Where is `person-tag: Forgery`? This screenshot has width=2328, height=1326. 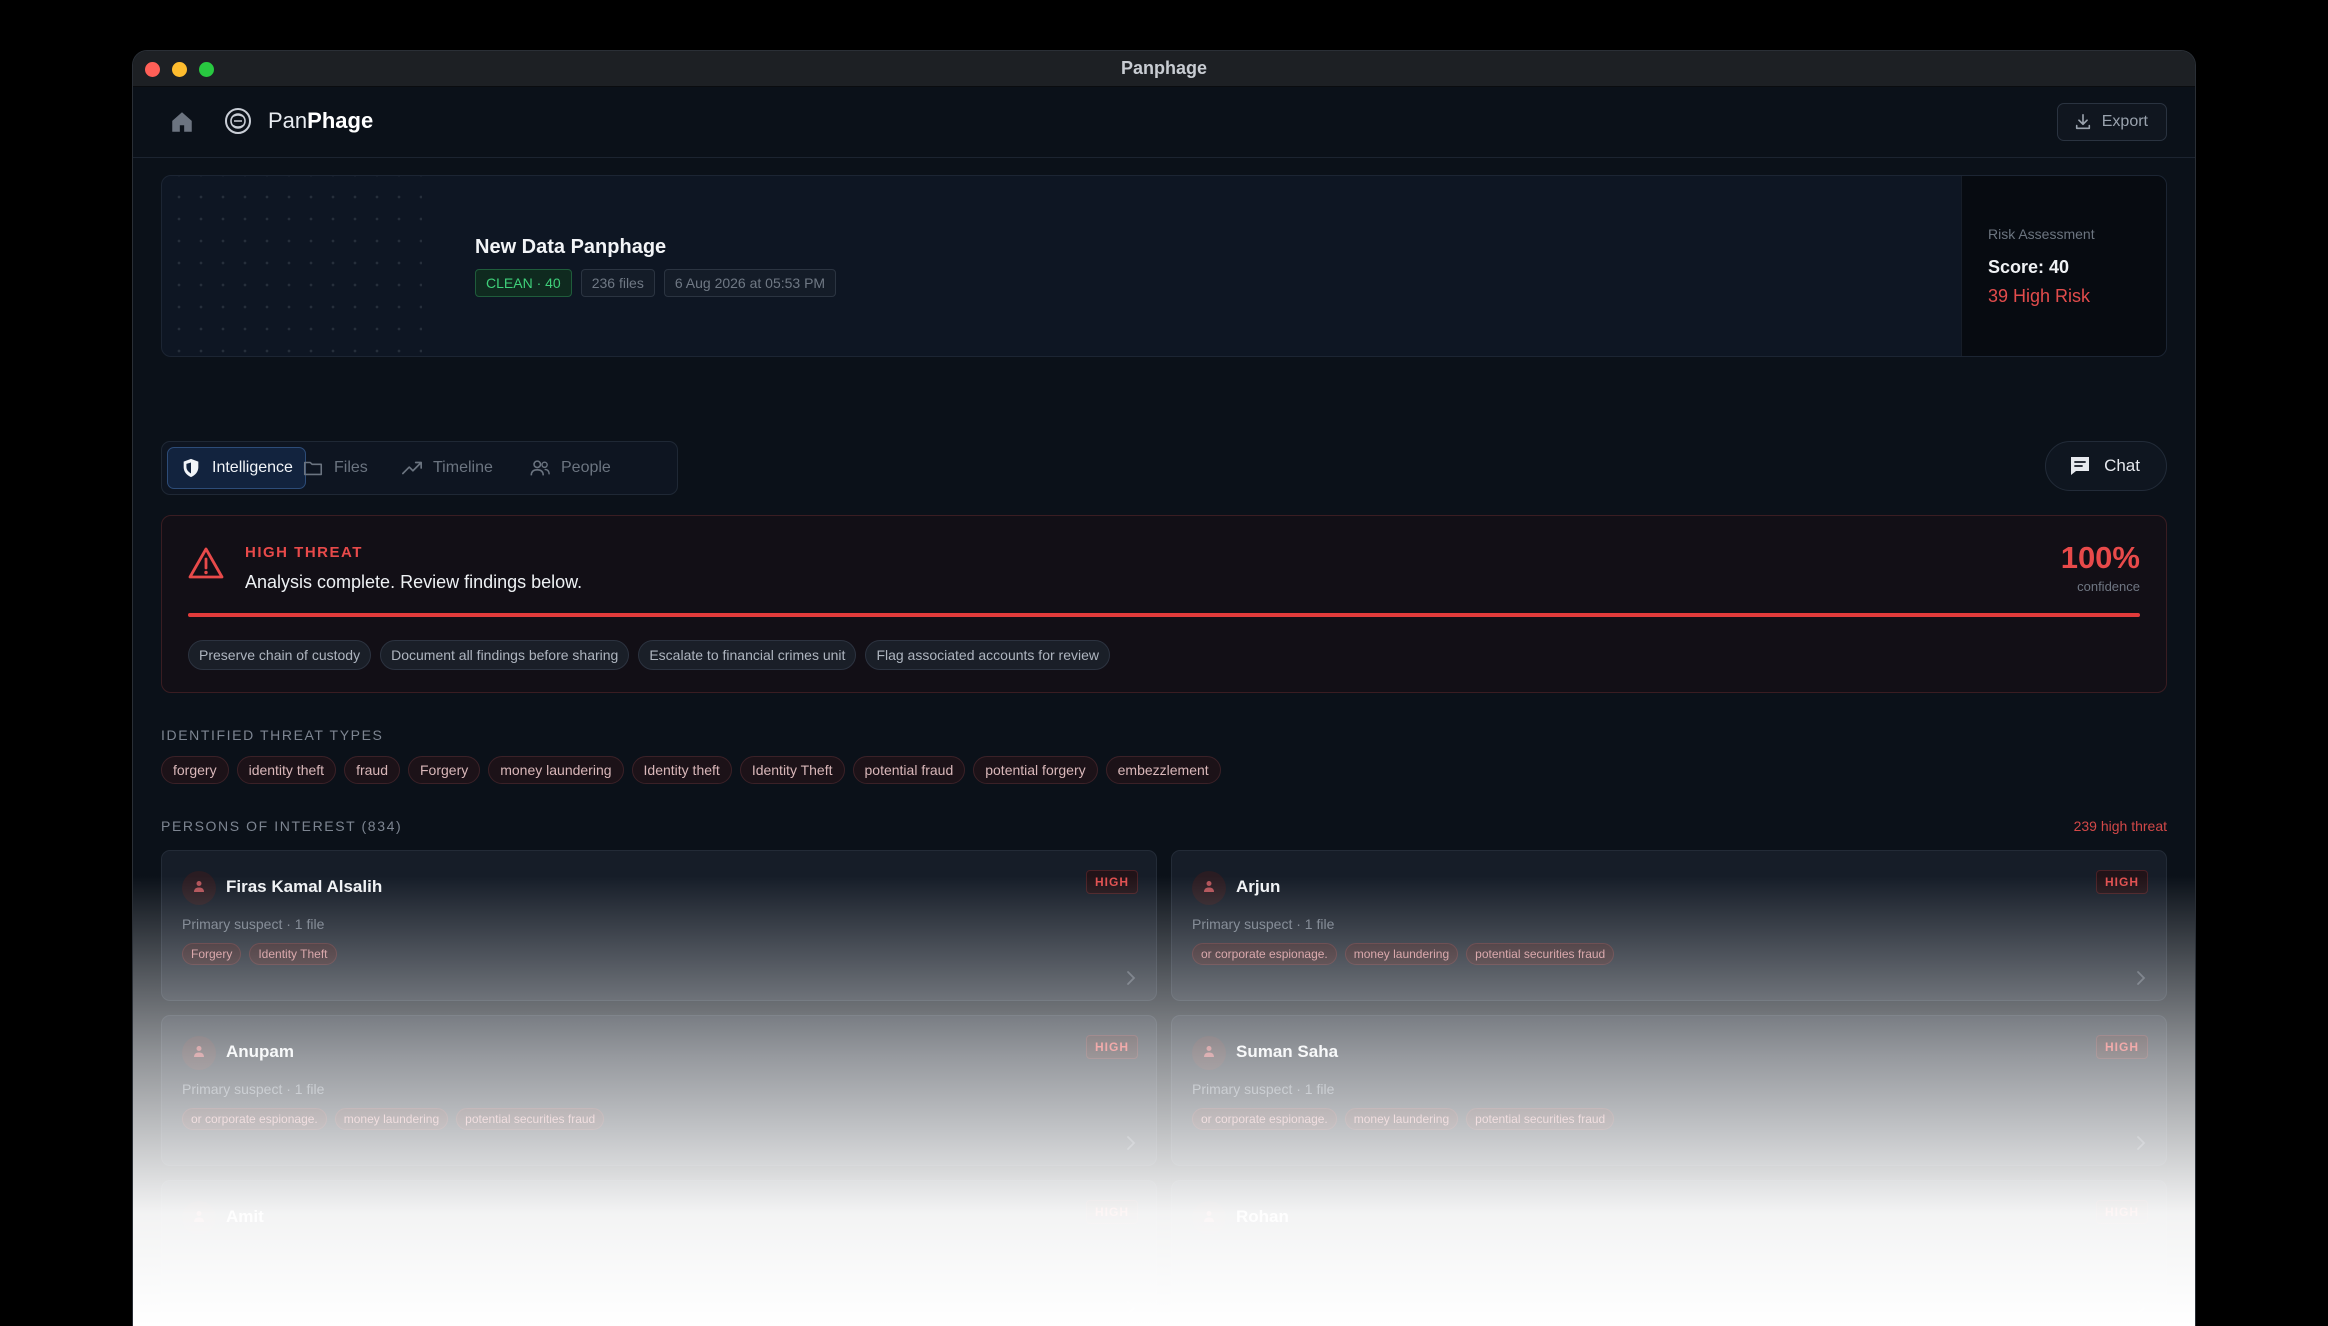 person-tag: Forgery is located at coordinates (212, 954).